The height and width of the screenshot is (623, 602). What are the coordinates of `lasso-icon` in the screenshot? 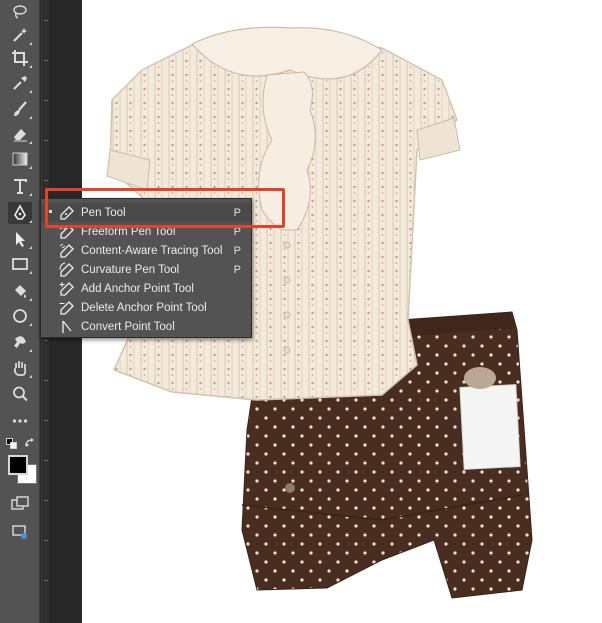 It's located at (20, 12).